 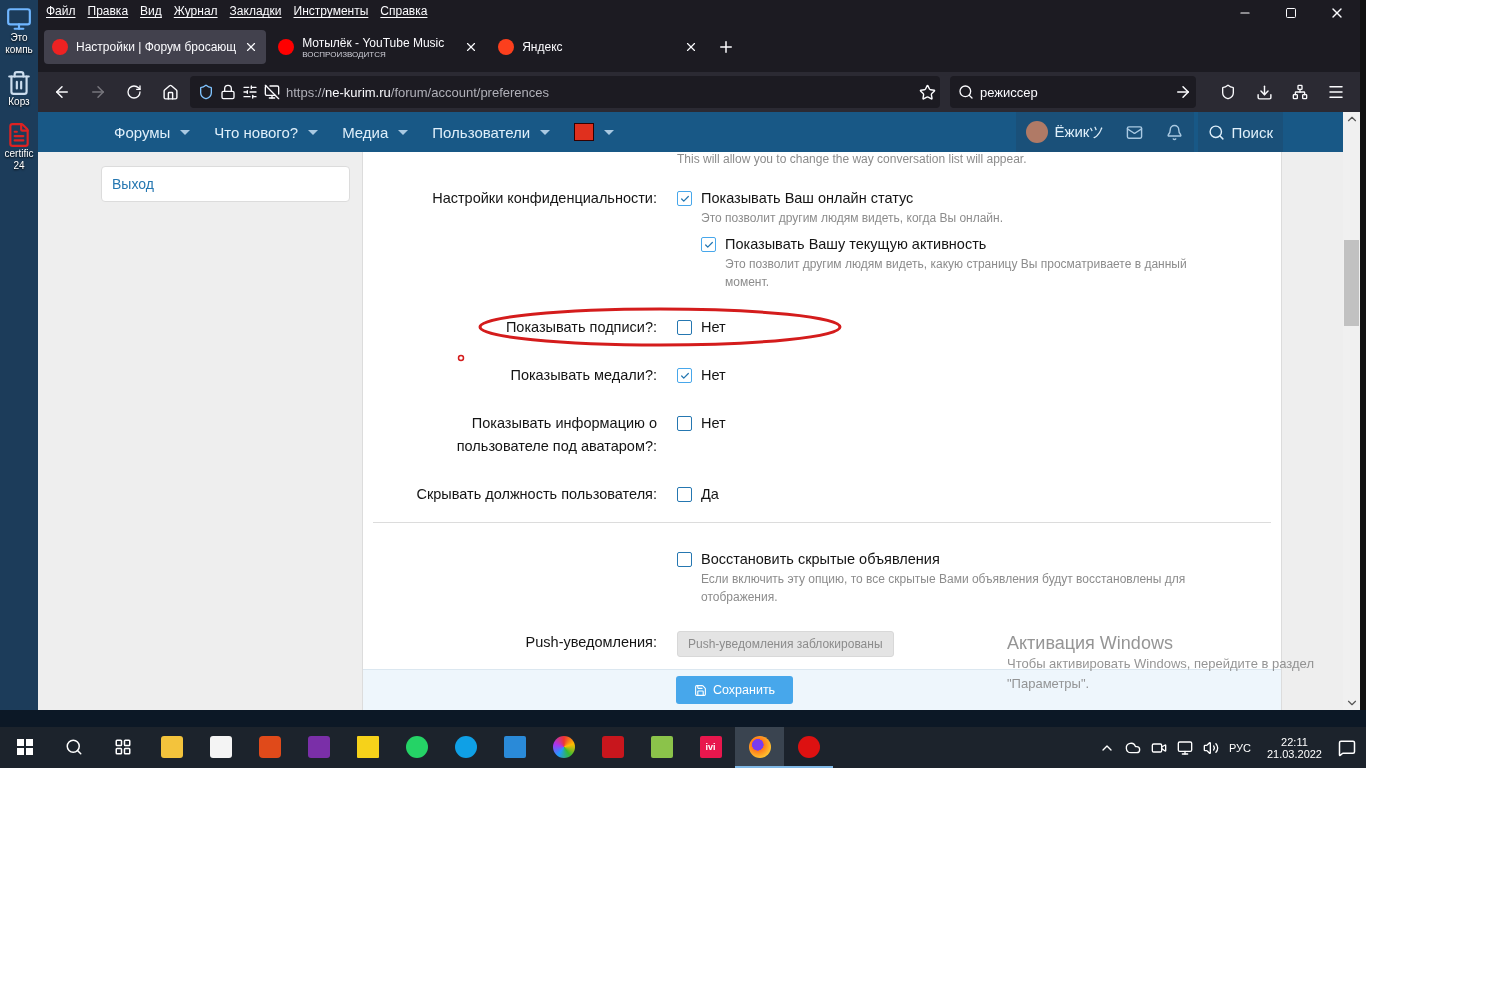 I want to click on option-label: Восстановить скрытые объявления, so click(x=821, y=559).